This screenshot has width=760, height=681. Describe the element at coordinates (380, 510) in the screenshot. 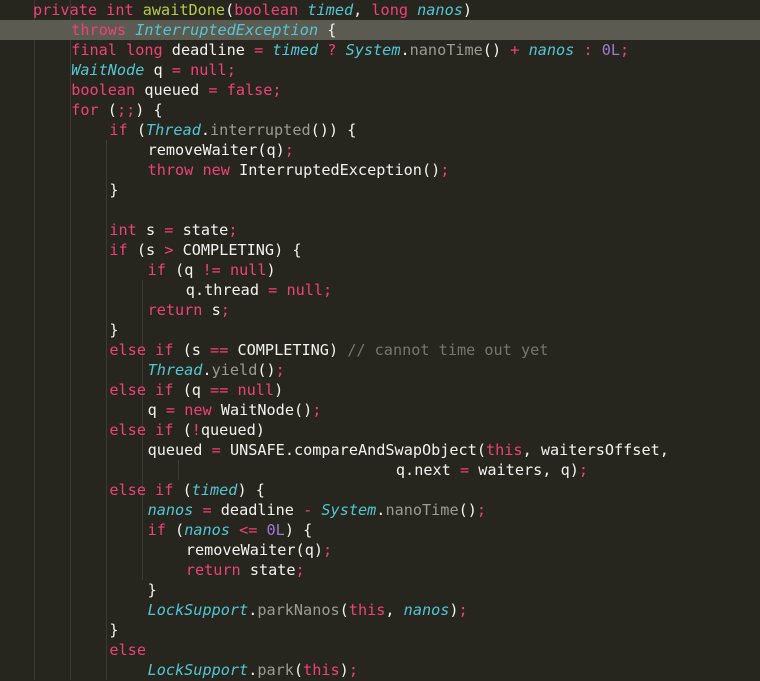

I see `code-line: nanos = deadline - System.nanoTime();` at that location.